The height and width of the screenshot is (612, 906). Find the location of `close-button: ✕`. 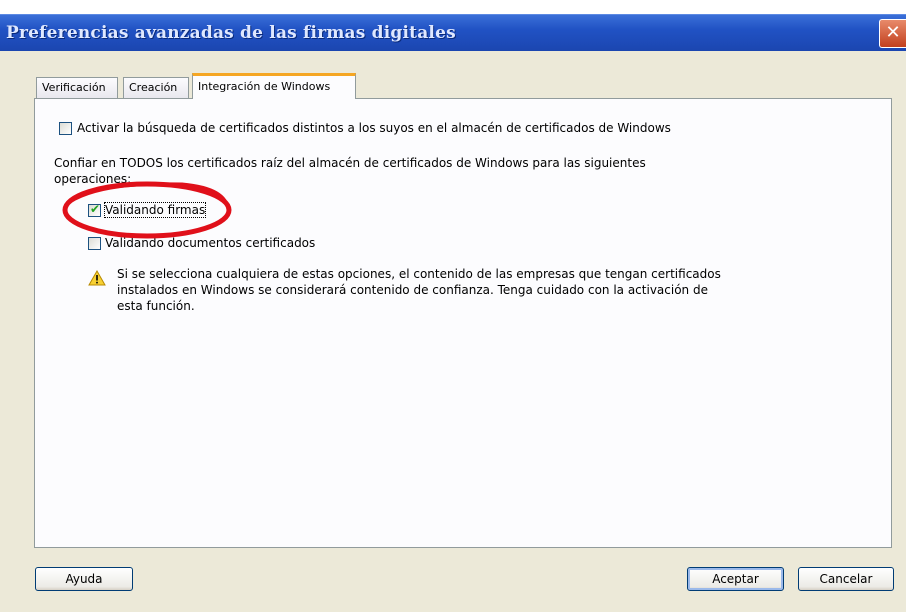

close-button: ✕ is located at coordinates (892, 33).